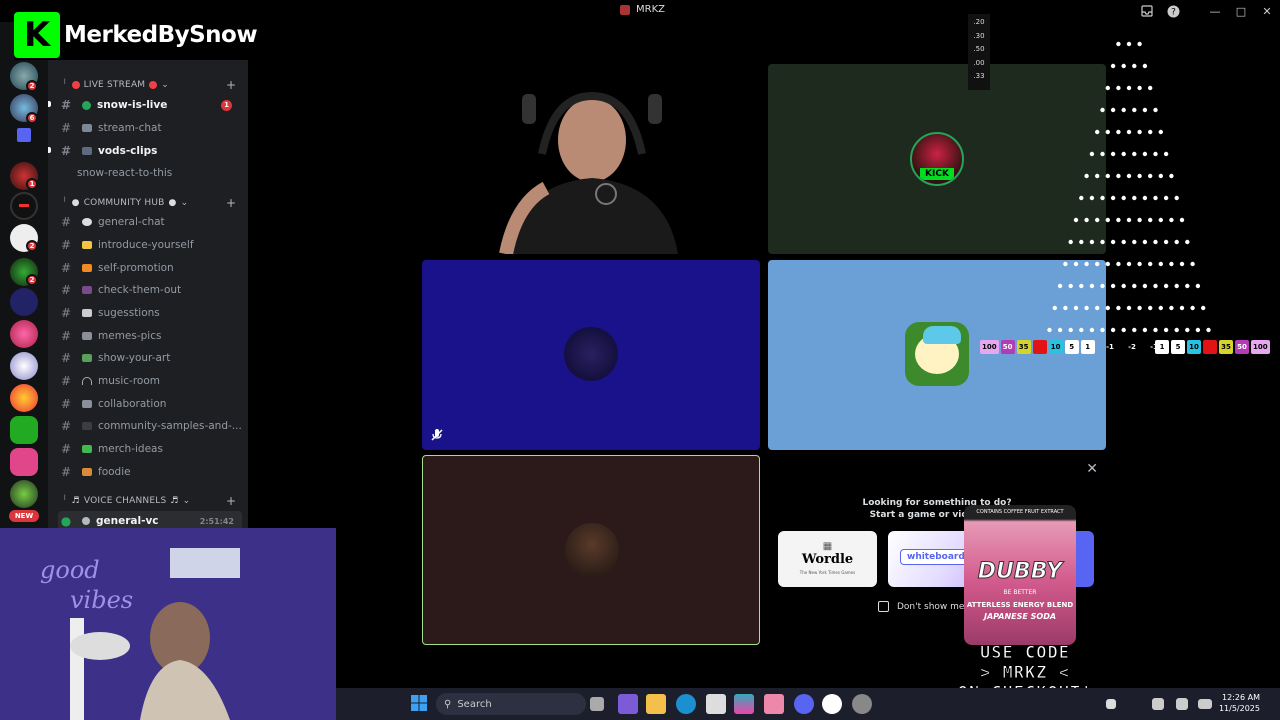 The height and width of the screenshot is (720, 1280). I want to click on taskbar-search: ⚲ Search, so click(511, 704).